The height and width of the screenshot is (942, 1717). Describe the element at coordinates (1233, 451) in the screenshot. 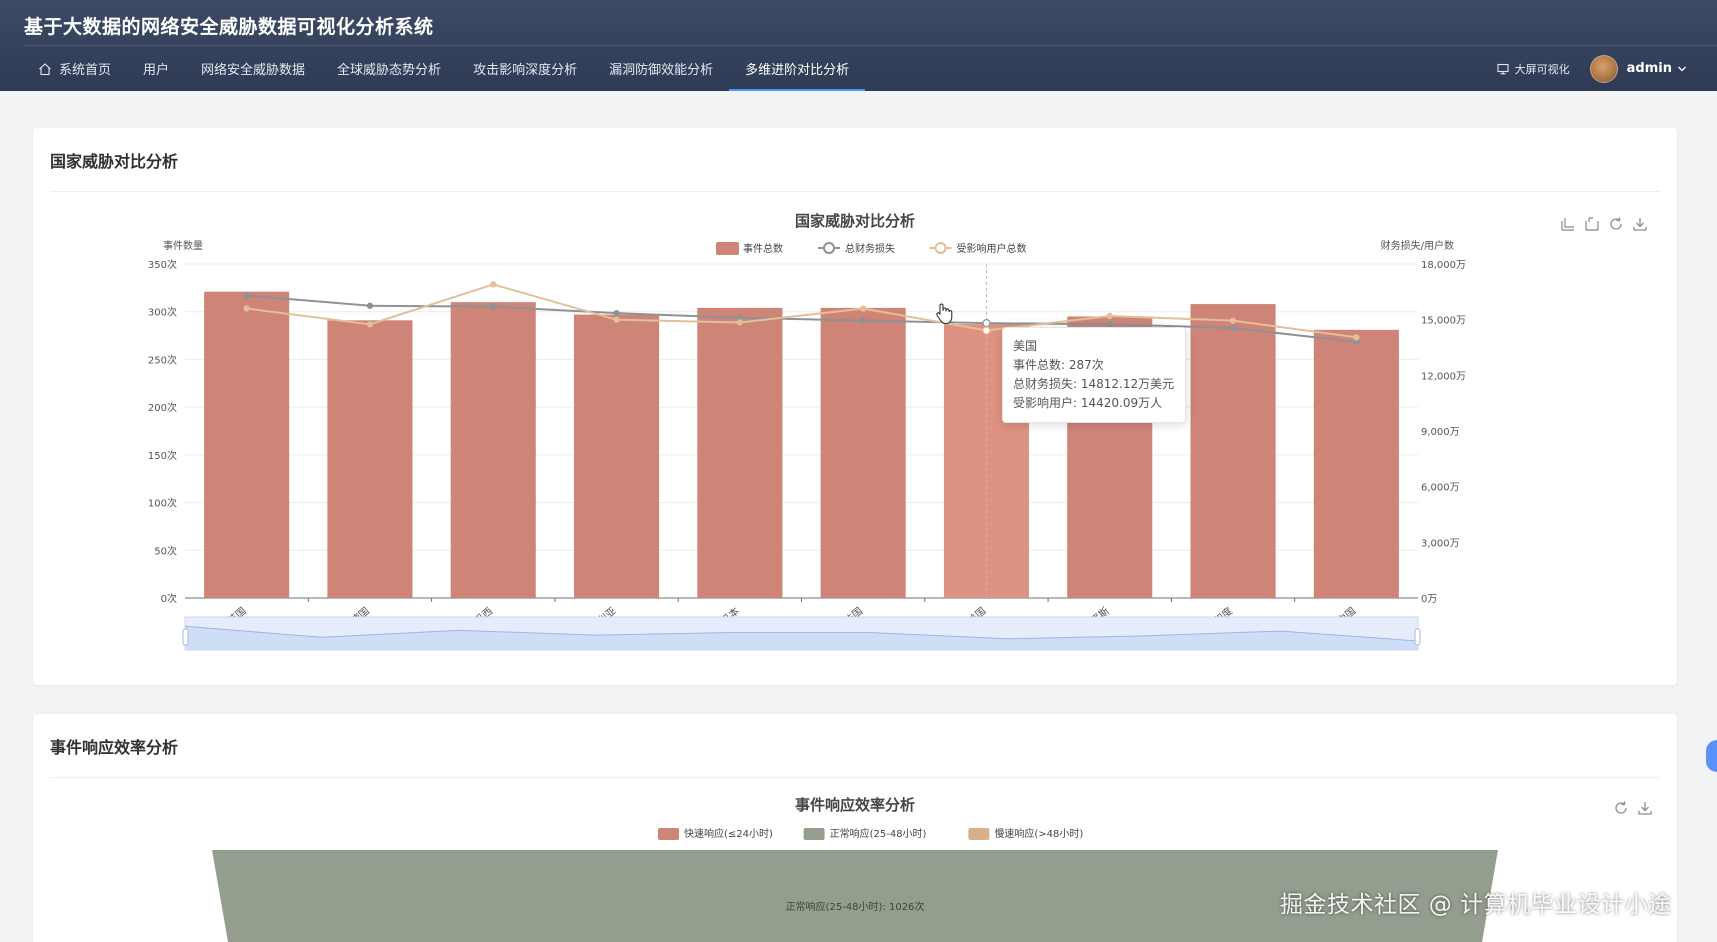

I see `bar-印度` at that location.